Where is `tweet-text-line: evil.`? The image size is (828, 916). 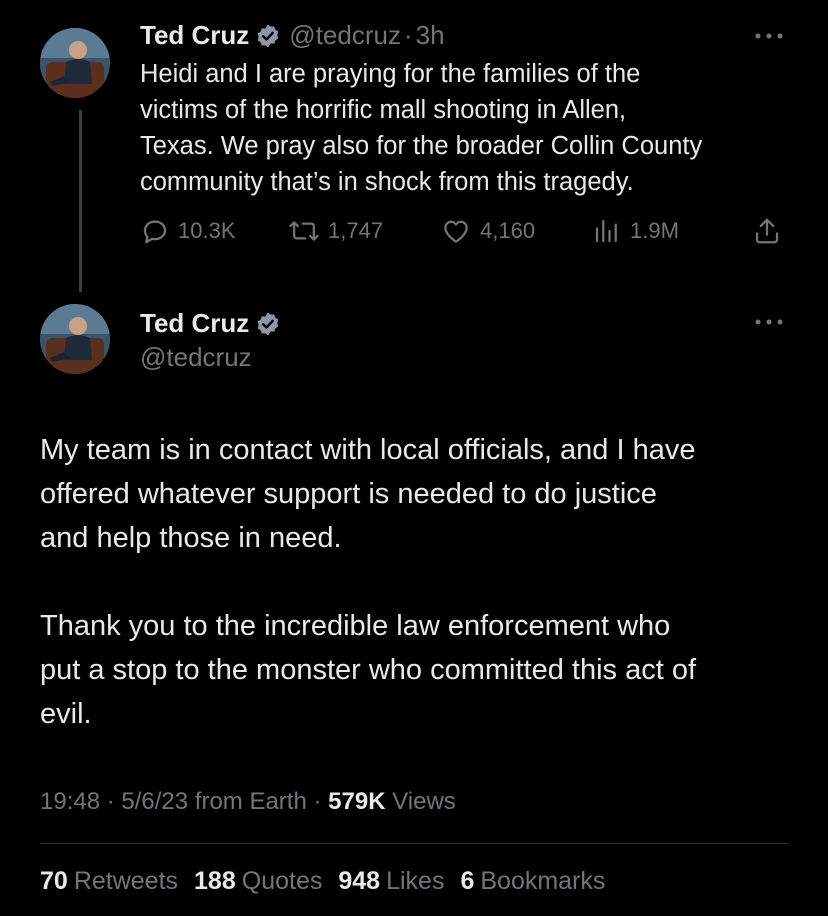
tweet-text-line: evil. is located at coordinates (66, 714).